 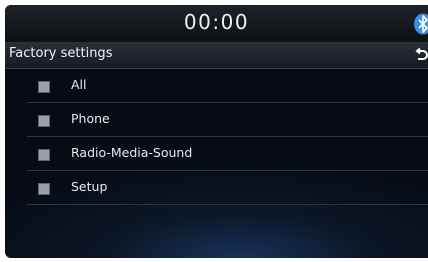 What do you see at coordinates (227, 188) in the screenshot?
I see `list-item-setup: Setup` at bounding box center [227, 188].